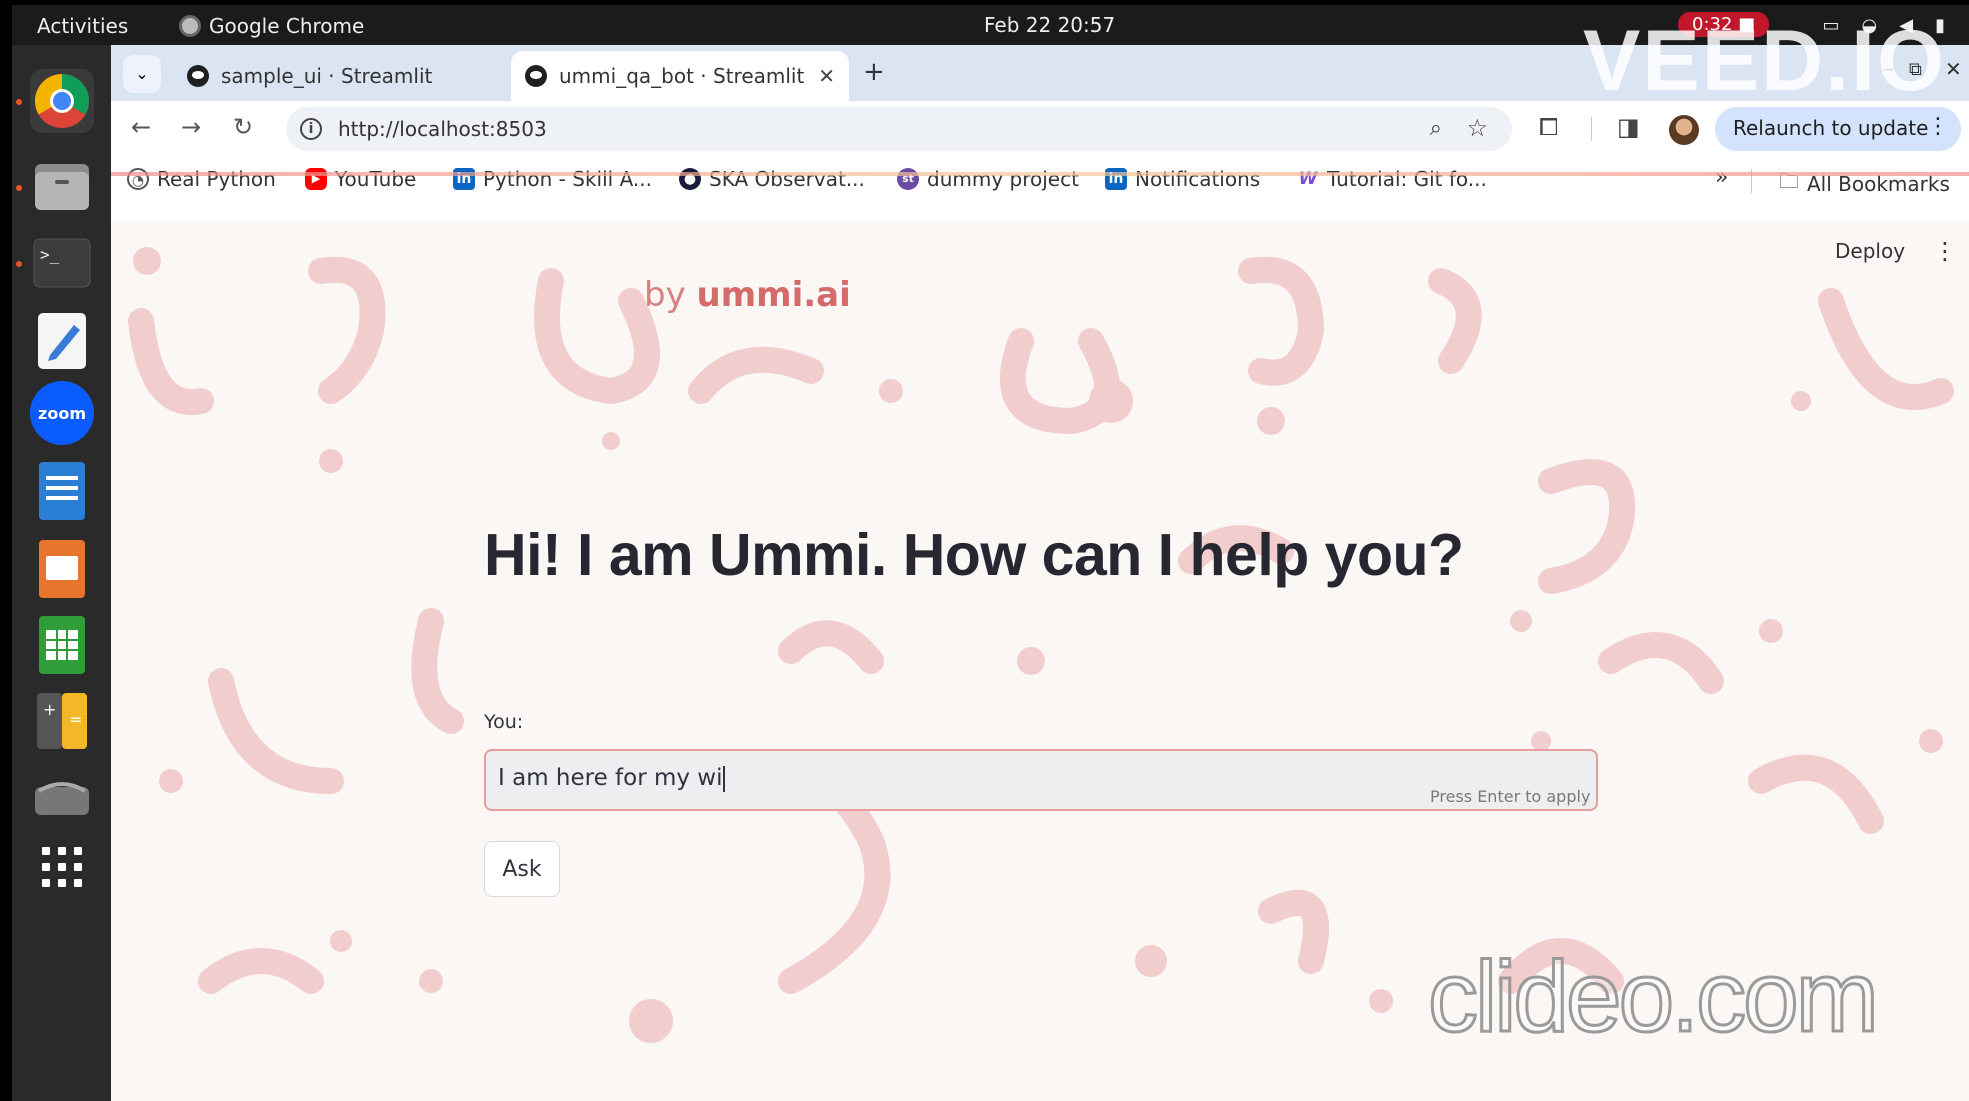 This screenshot has width=1969, height=1101. I want to click on site-info-icon: i, so click(311, 129).